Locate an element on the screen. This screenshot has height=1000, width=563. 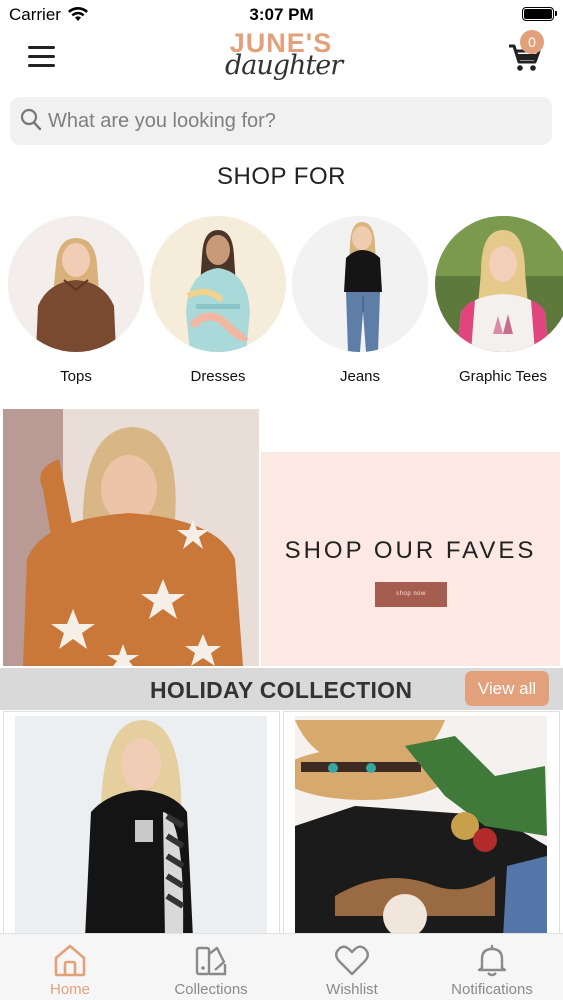
category-jeans: Jeans is located at coordinates (360, 300).